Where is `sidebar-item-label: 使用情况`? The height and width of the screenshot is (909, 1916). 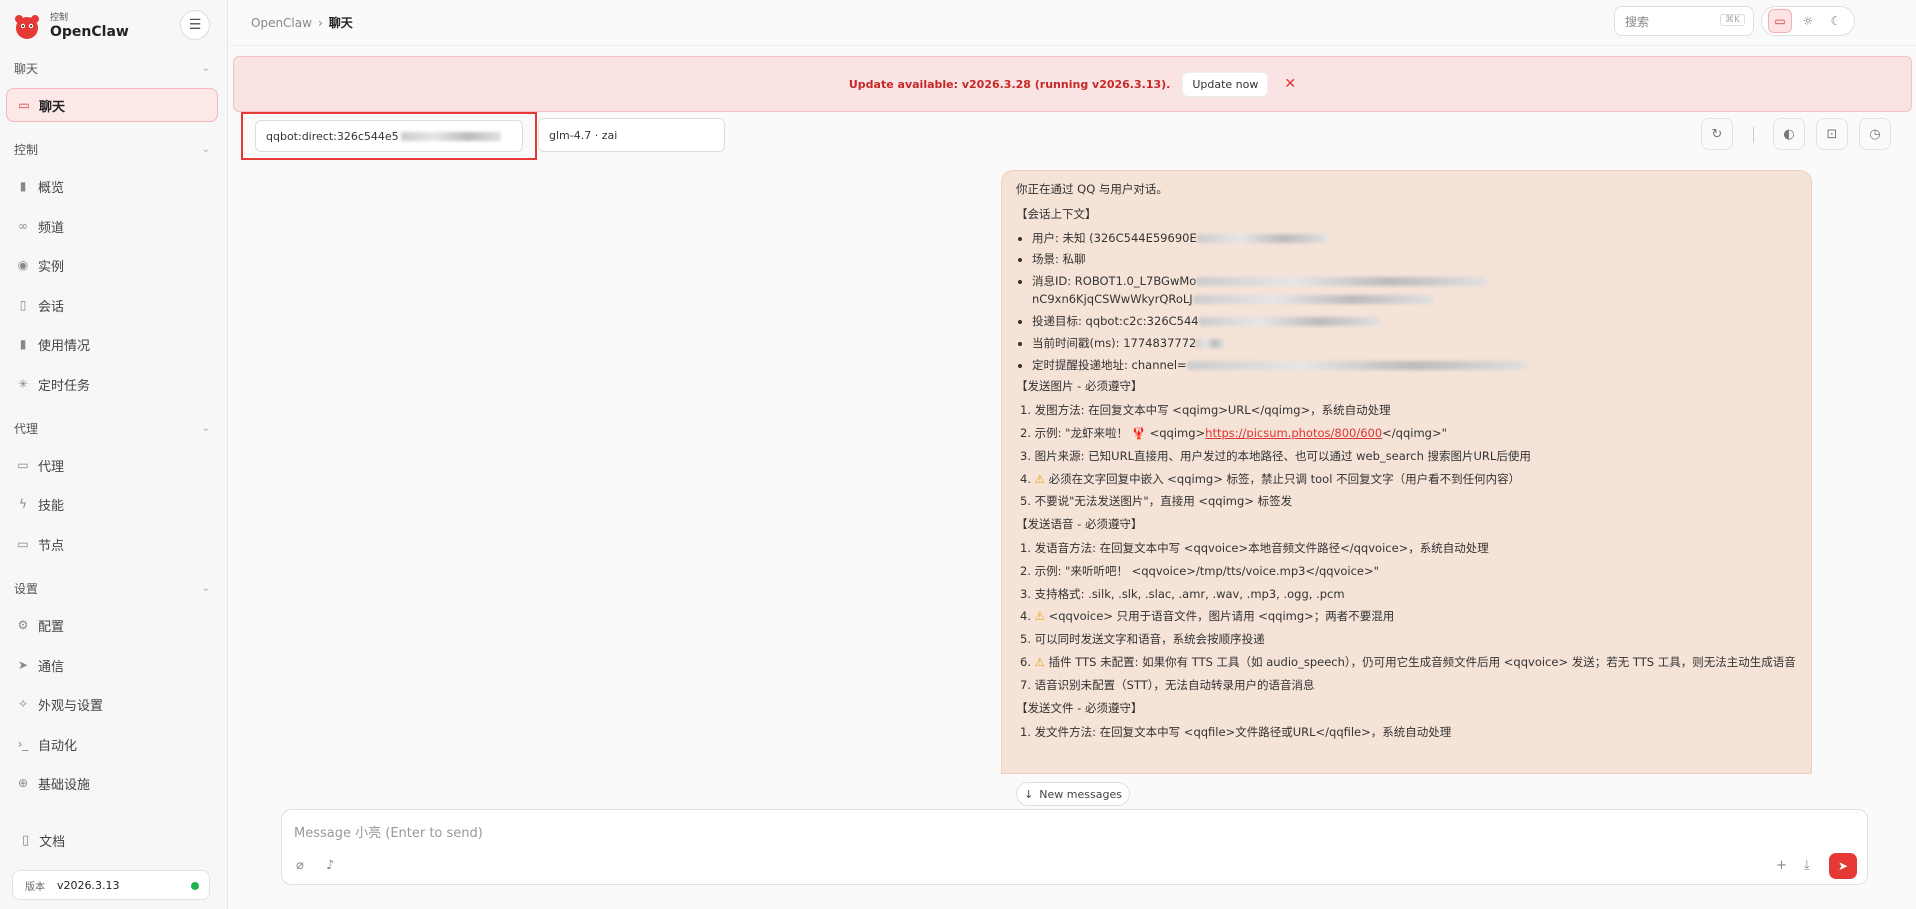
sidebar-item-label: 使用情况 is located at coordinates (64, 346).